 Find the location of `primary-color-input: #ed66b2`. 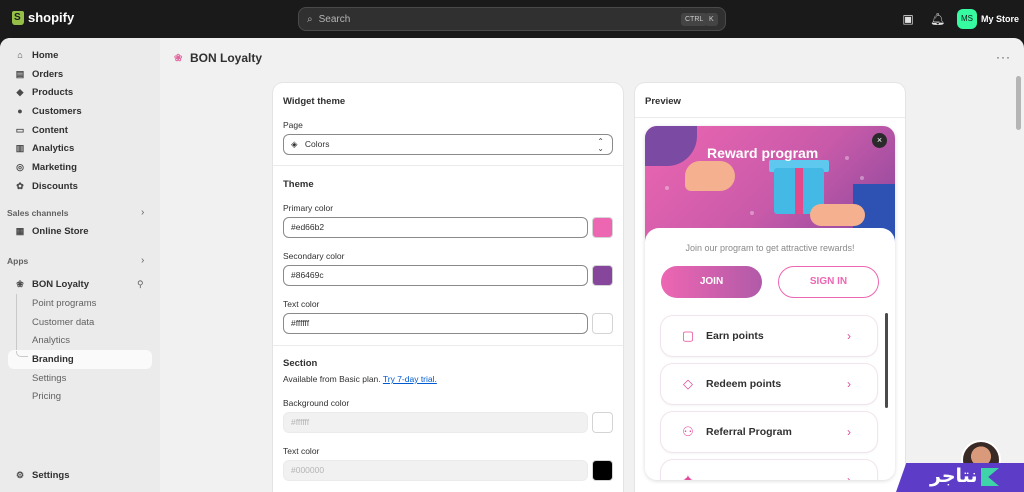

primary-color-input: #ed66b2 is located at coordinates (435, 227).